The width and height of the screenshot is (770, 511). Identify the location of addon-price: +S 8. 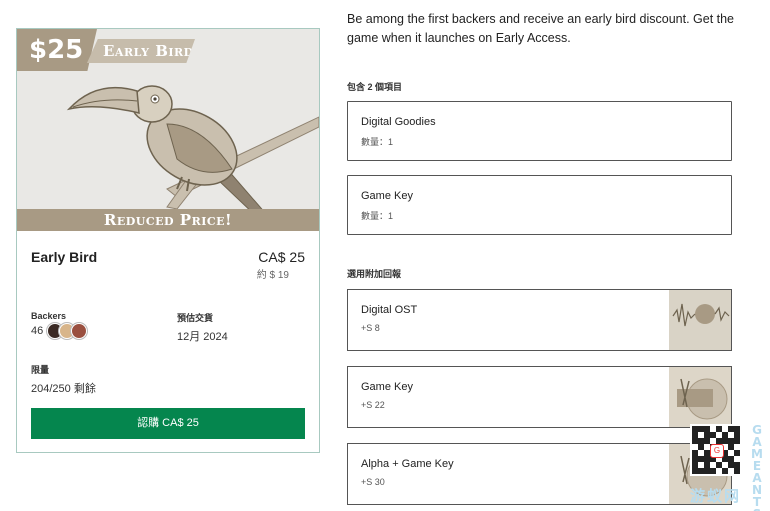
(370, 328).